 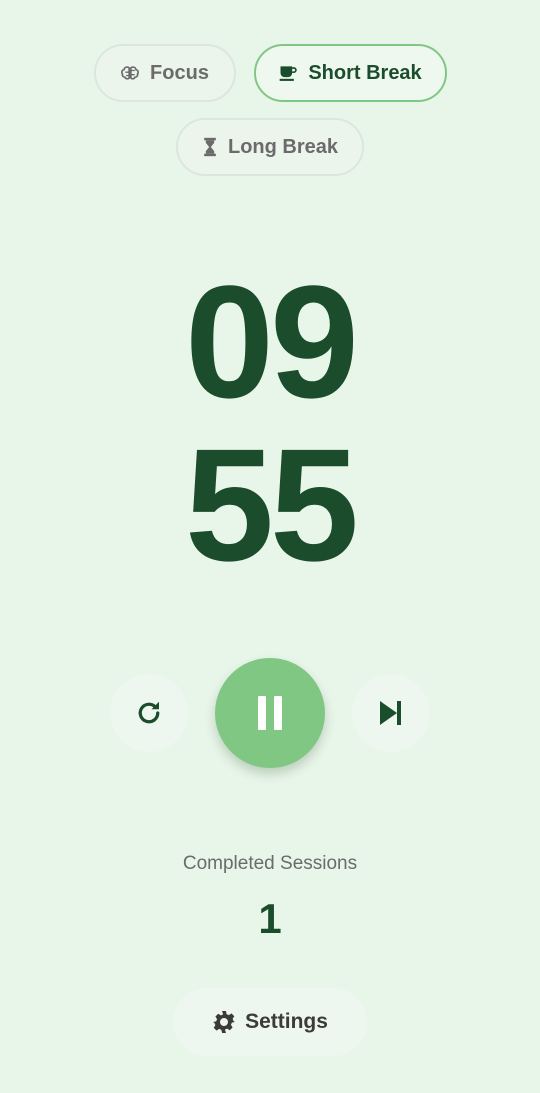 I want to click on short-break-mode-label: Short Break, so click(x=365, y=72).